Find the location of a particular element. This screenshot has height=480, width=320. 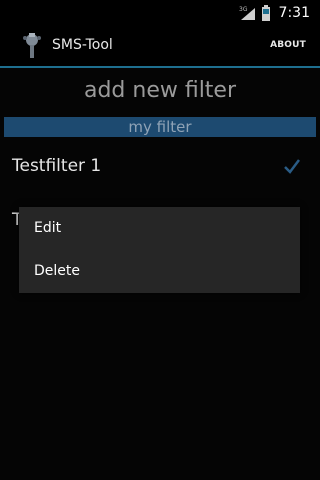

section-header: my filter is located at coordinates (160, 127).